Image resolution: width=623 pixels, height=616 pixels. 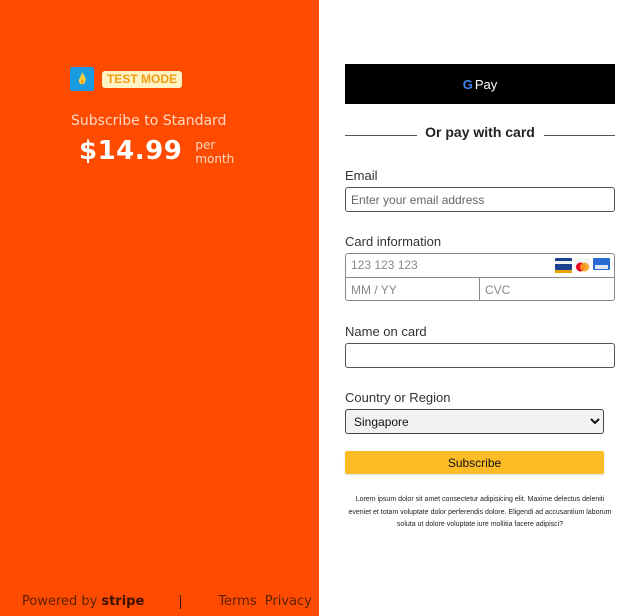 I want to click on test-mode-badge: TEST MODE, so click(x=142, y=79).